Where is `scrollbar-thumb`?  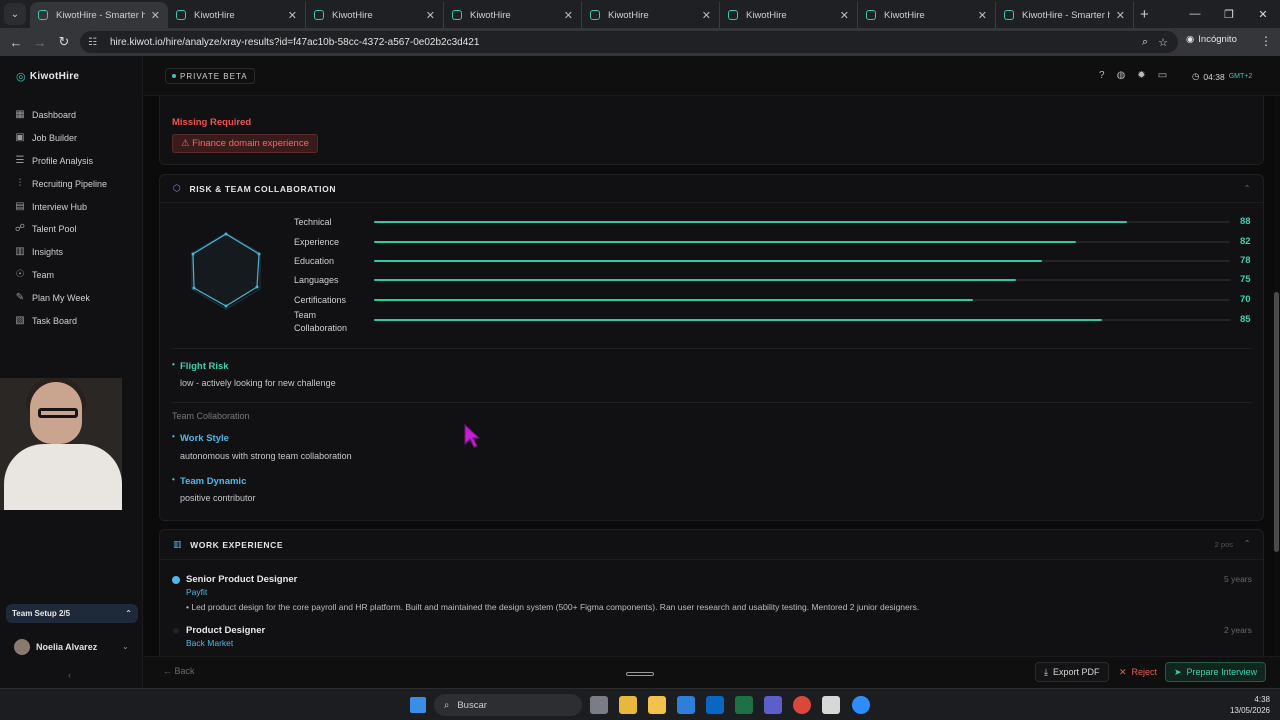
scrollbar-thumb is located at coordinates (1276, 422).